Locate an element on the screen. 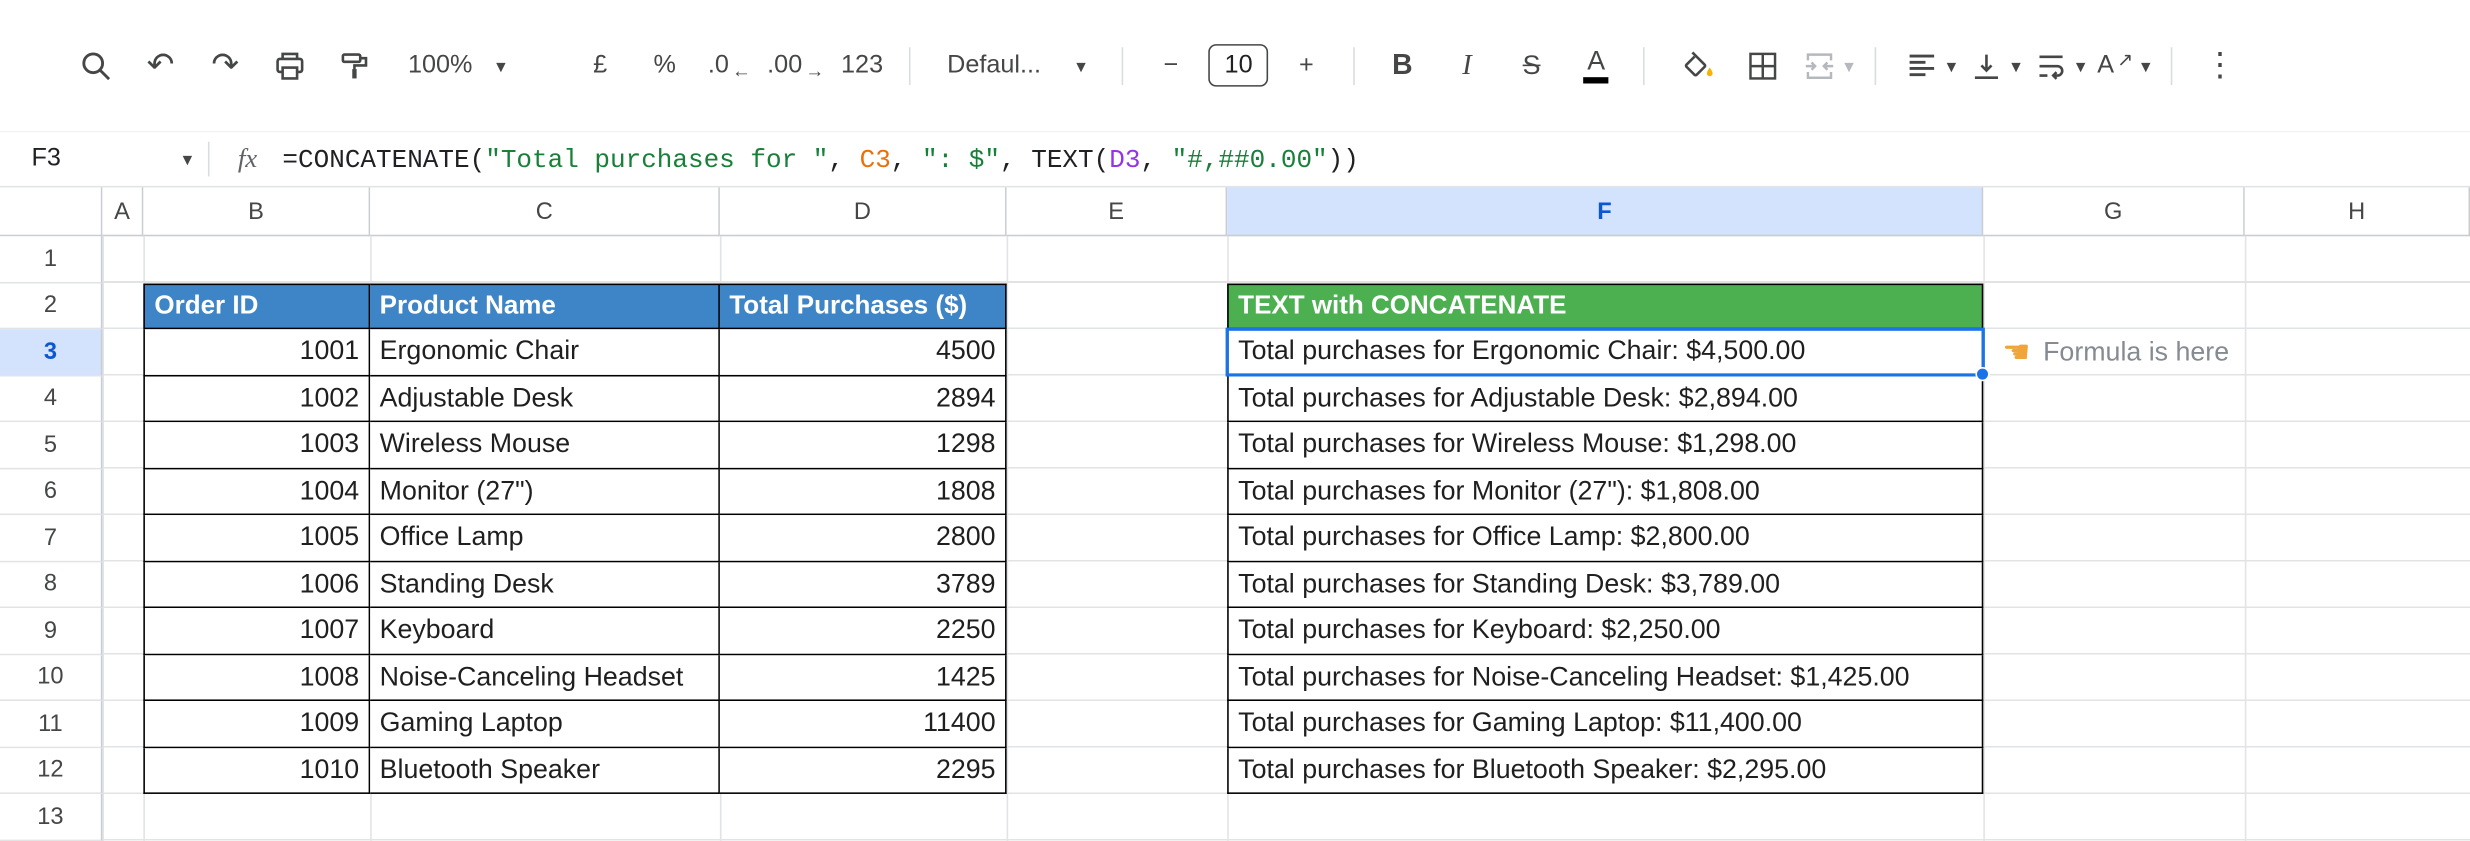 The width and height of the screenshot is (2470, 841). row-header-8: 8 is located at coordinates (51, 585).